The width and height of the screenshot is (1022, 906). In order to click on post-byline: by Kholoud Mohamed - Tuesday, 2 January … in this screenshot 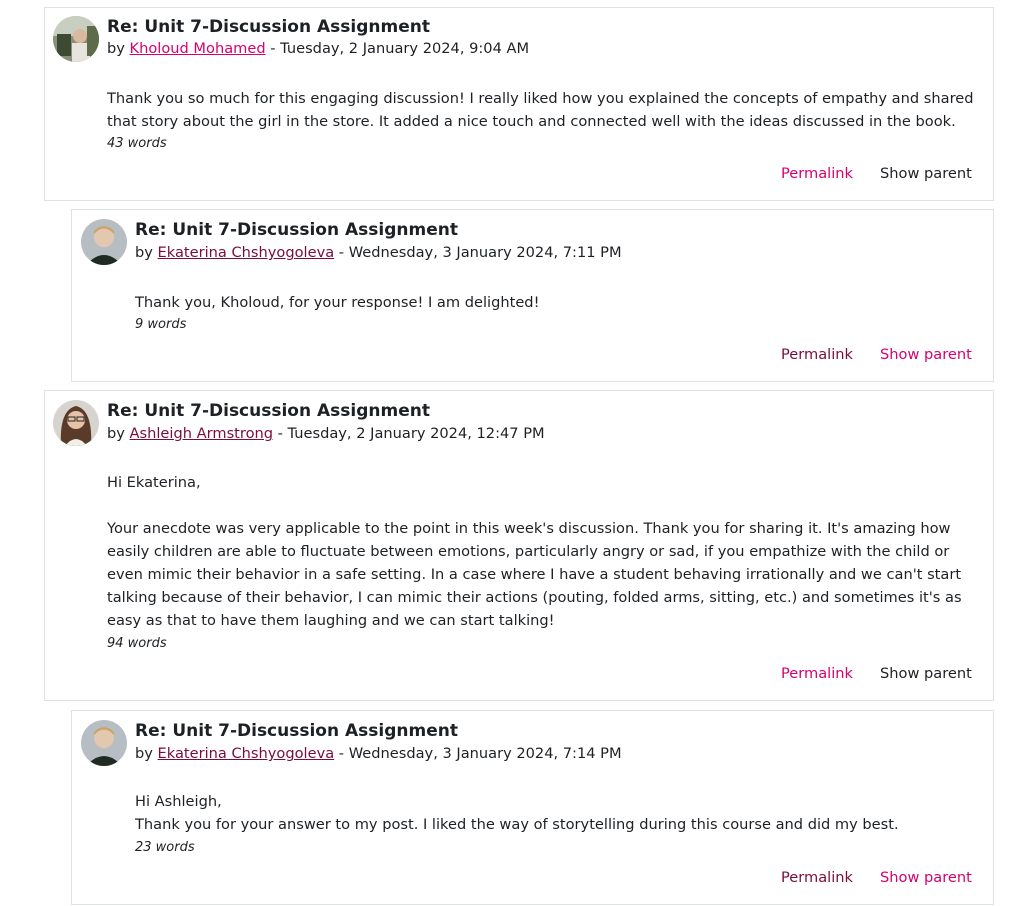, I will do `click(318, 49)`.